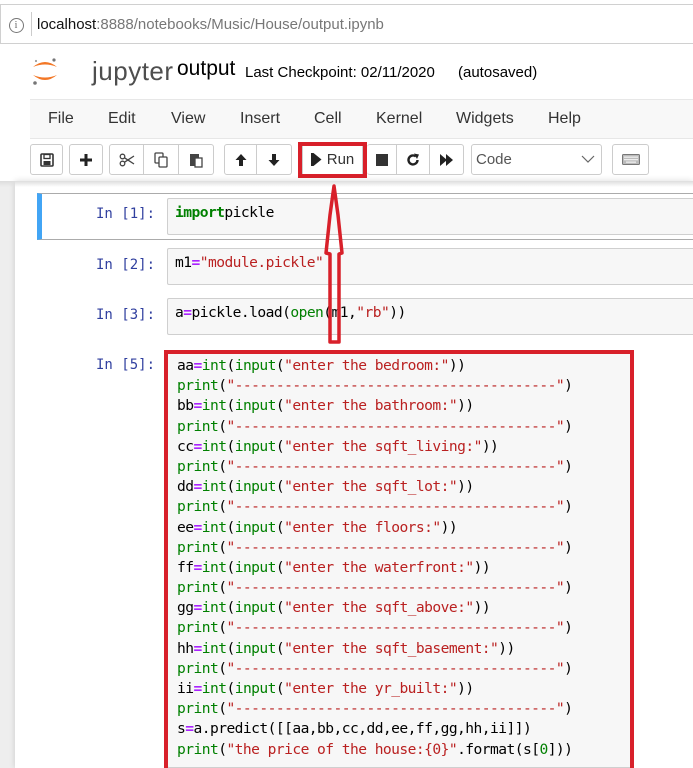  I want to click on restart-kernel-button, so click(413, 159).